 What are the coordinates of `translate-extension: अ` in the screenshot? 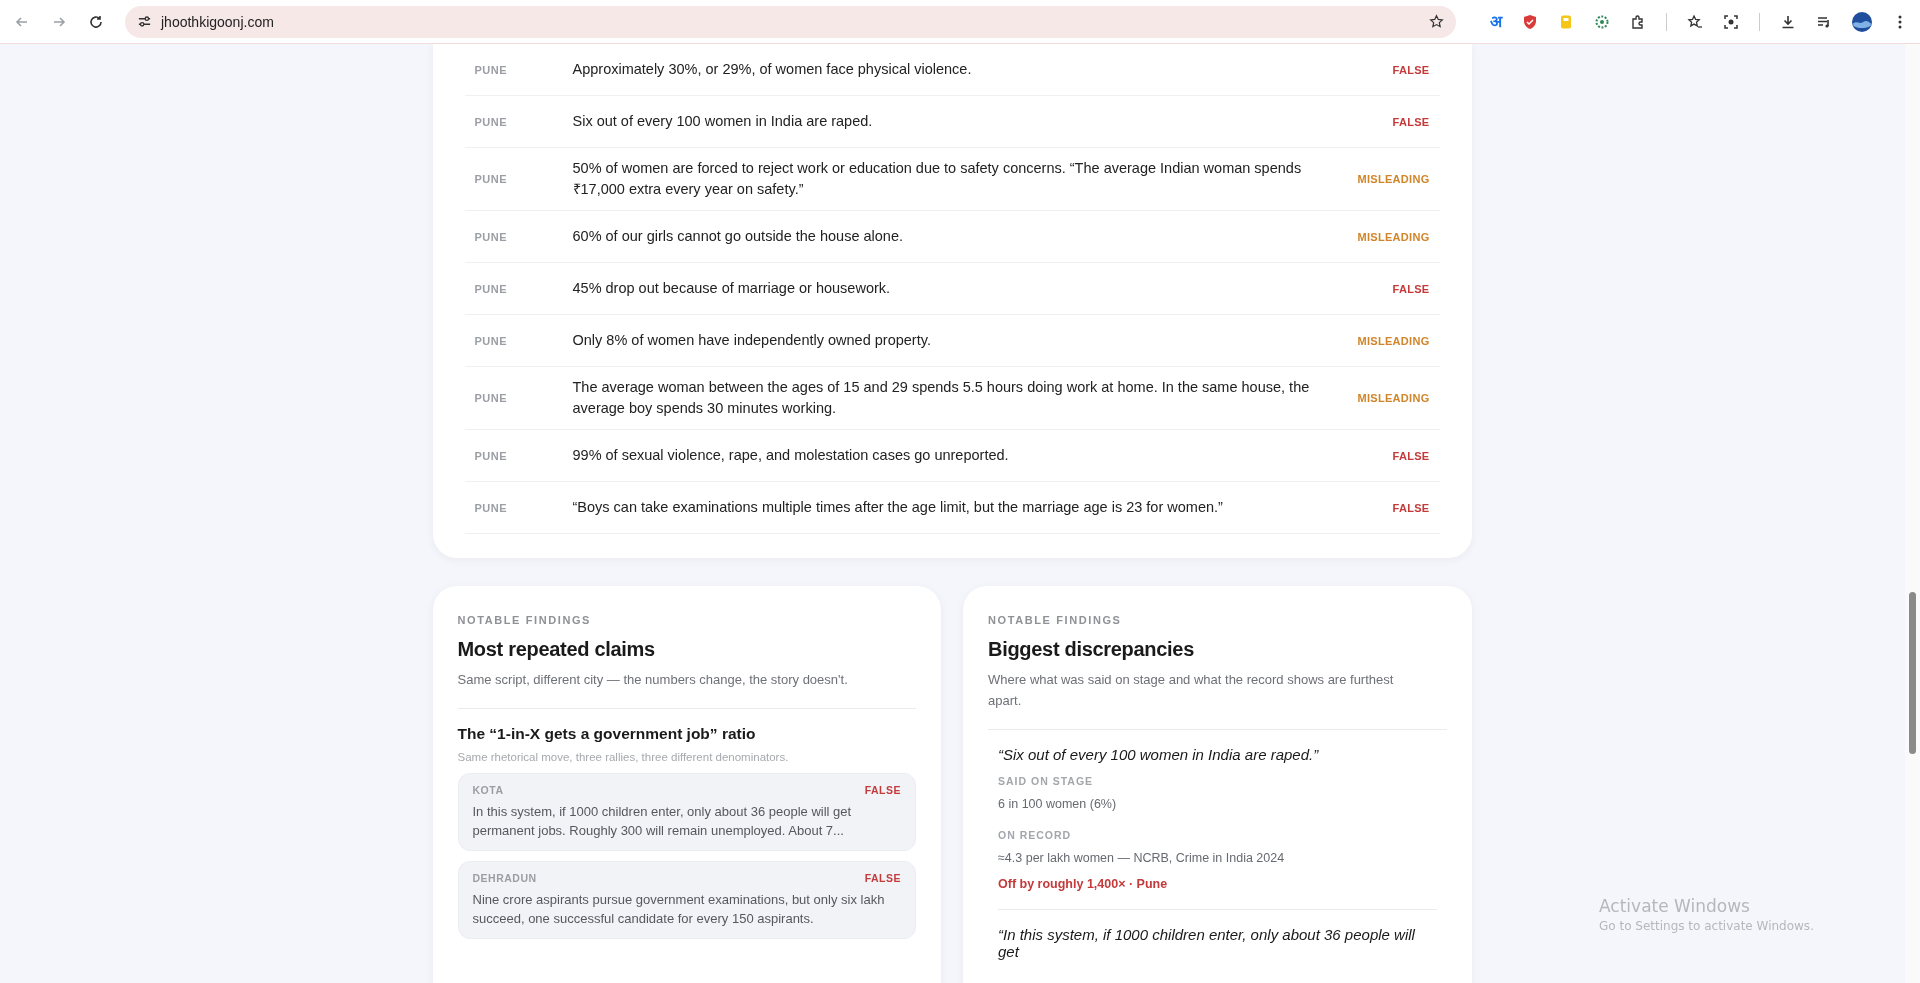 It's located at (1496, 21).